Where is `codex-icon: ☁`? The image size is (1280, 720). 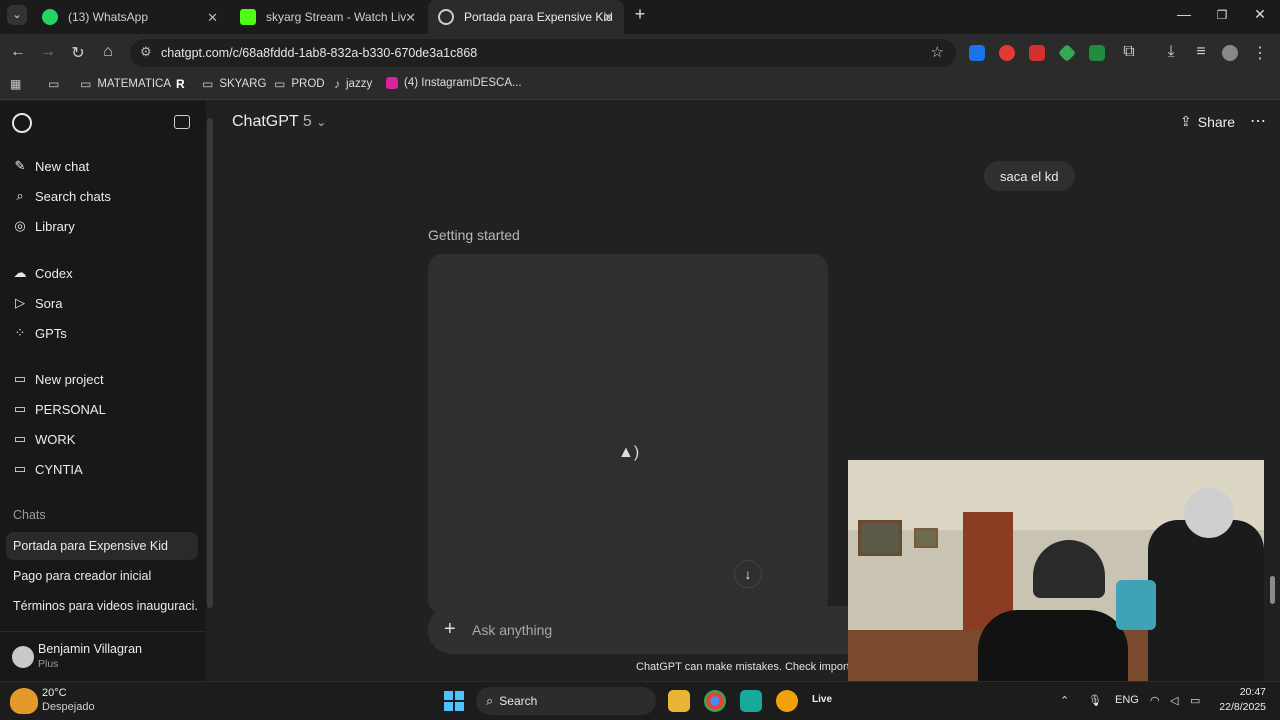
codex-icon: ☁ is located at coordinates (20, 272).